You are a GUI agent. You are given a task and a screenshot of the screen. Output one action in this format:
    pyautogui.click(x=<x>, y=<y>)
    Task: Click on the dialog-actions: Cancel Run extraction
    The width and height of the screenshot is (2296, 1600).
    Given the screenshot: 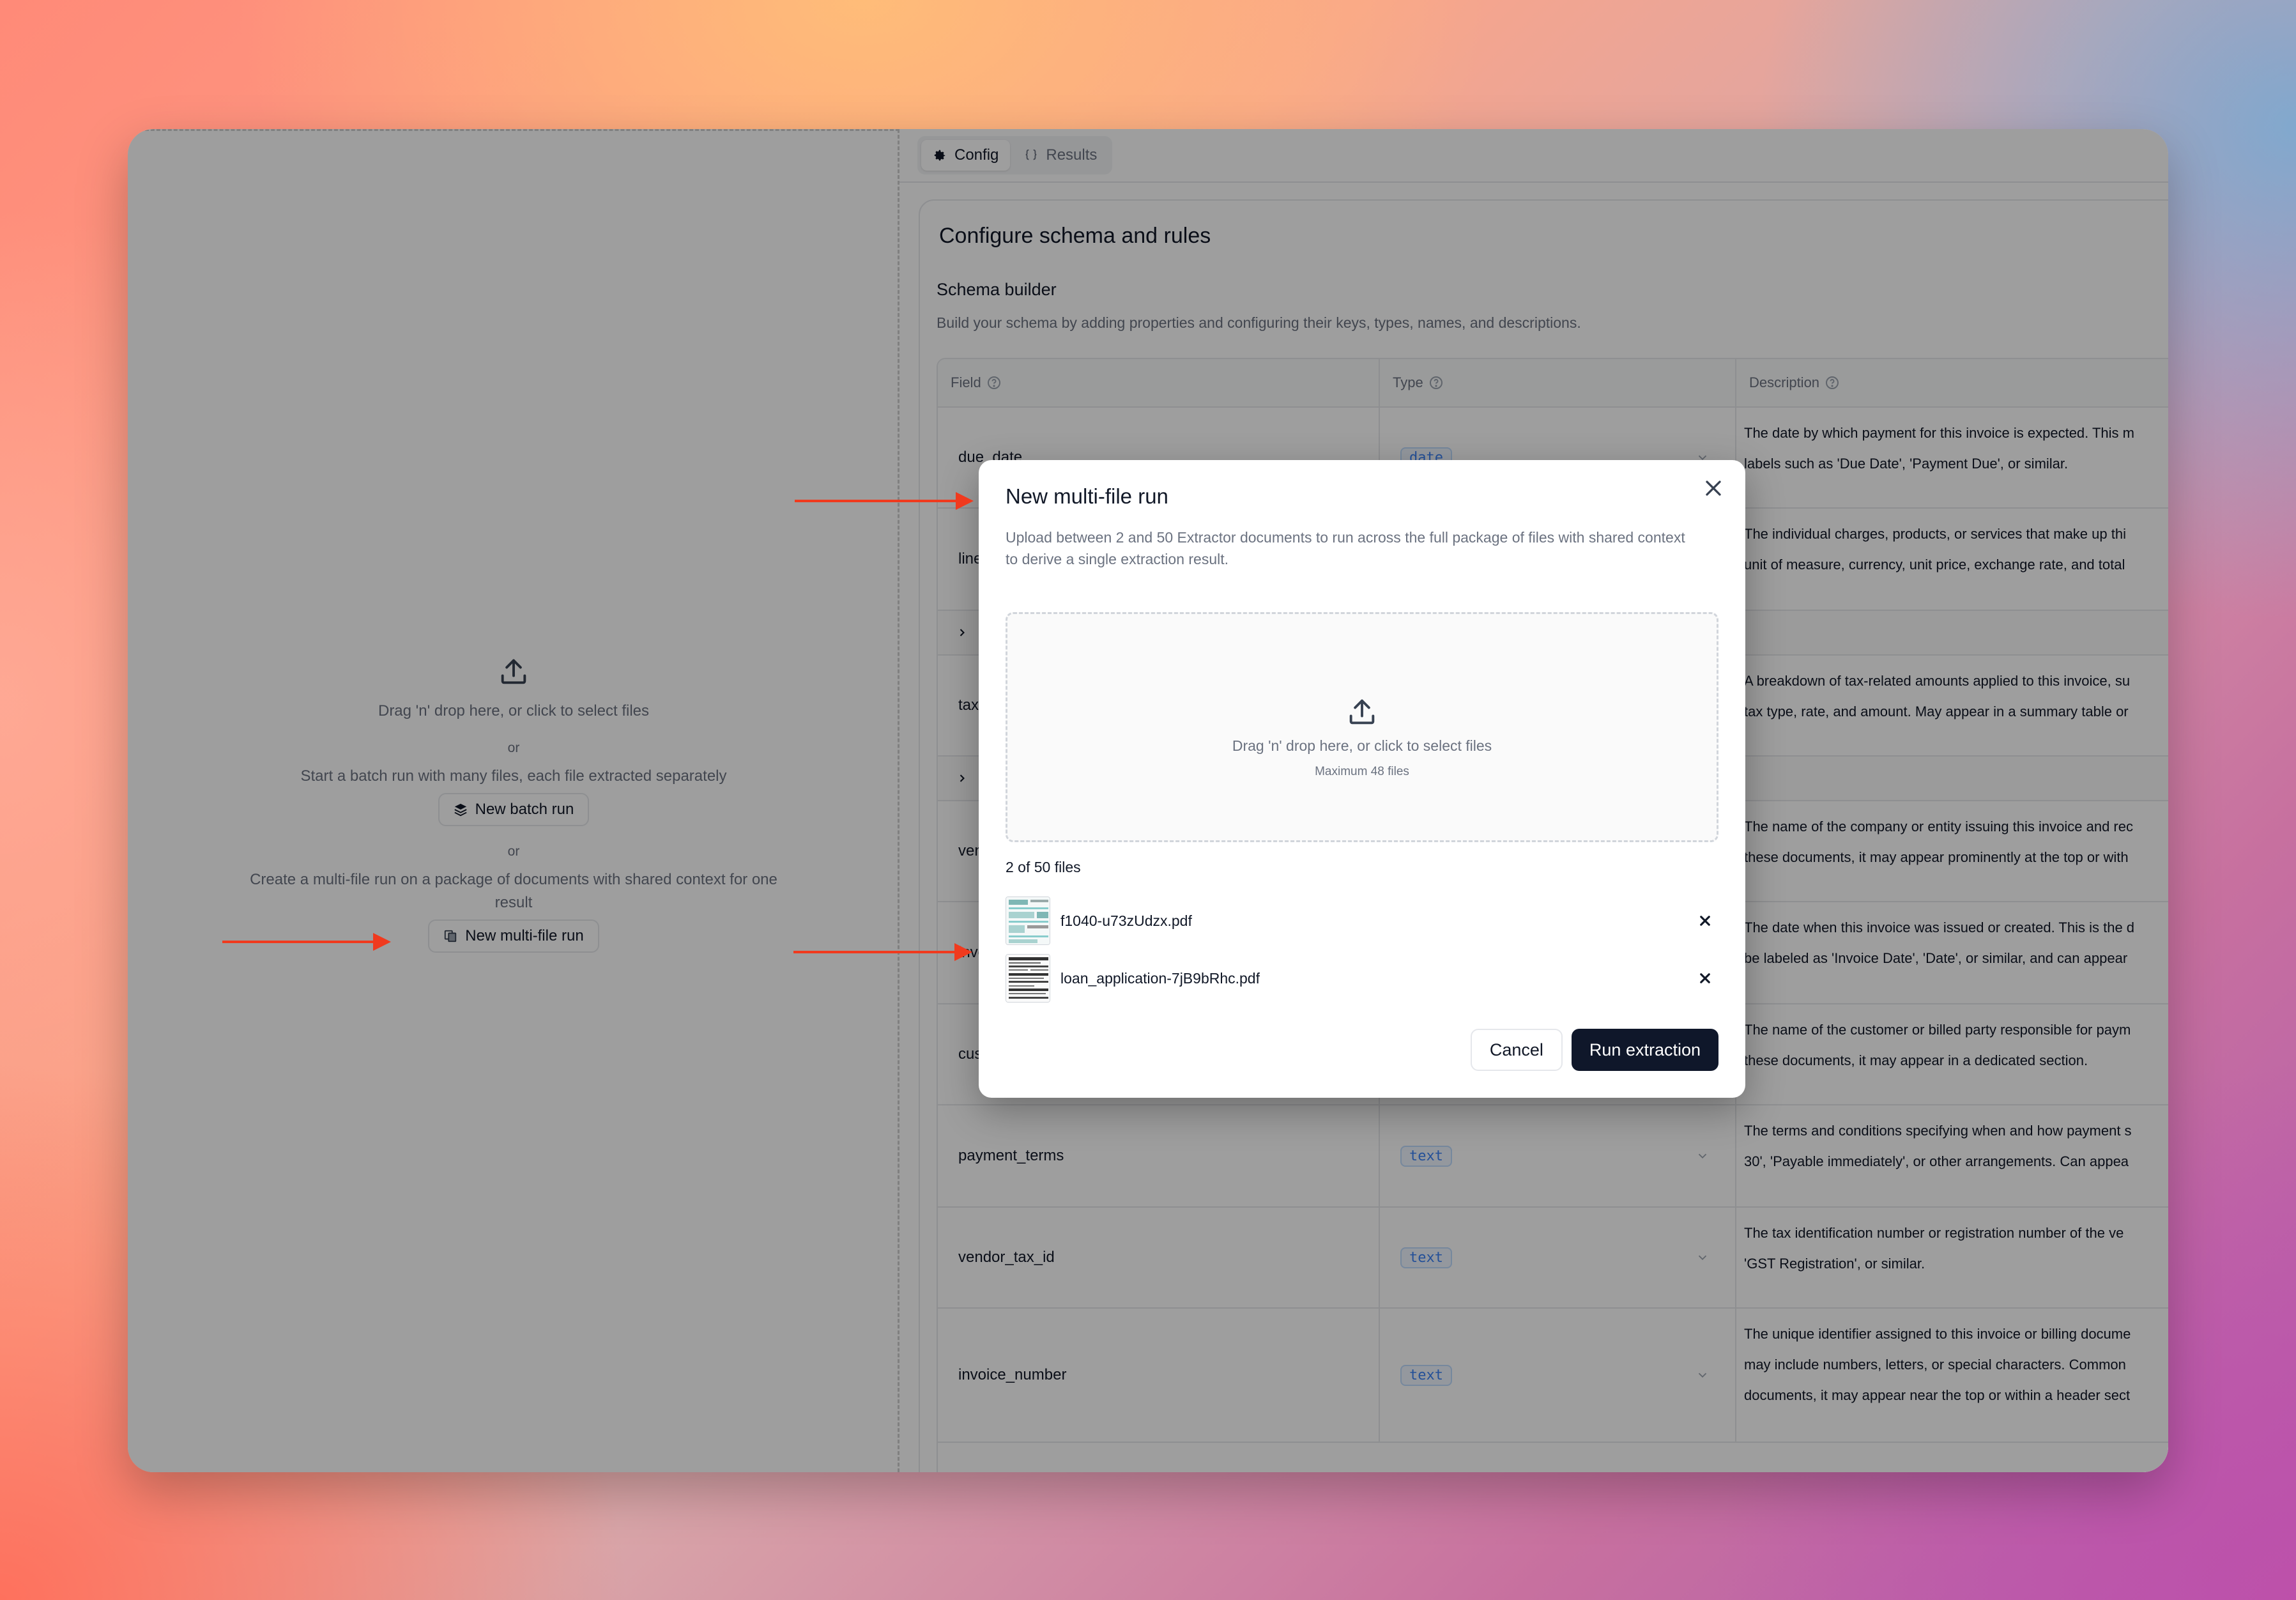 What is the action you would take?
    pyautogui.click(x=1594, y=1050)
    